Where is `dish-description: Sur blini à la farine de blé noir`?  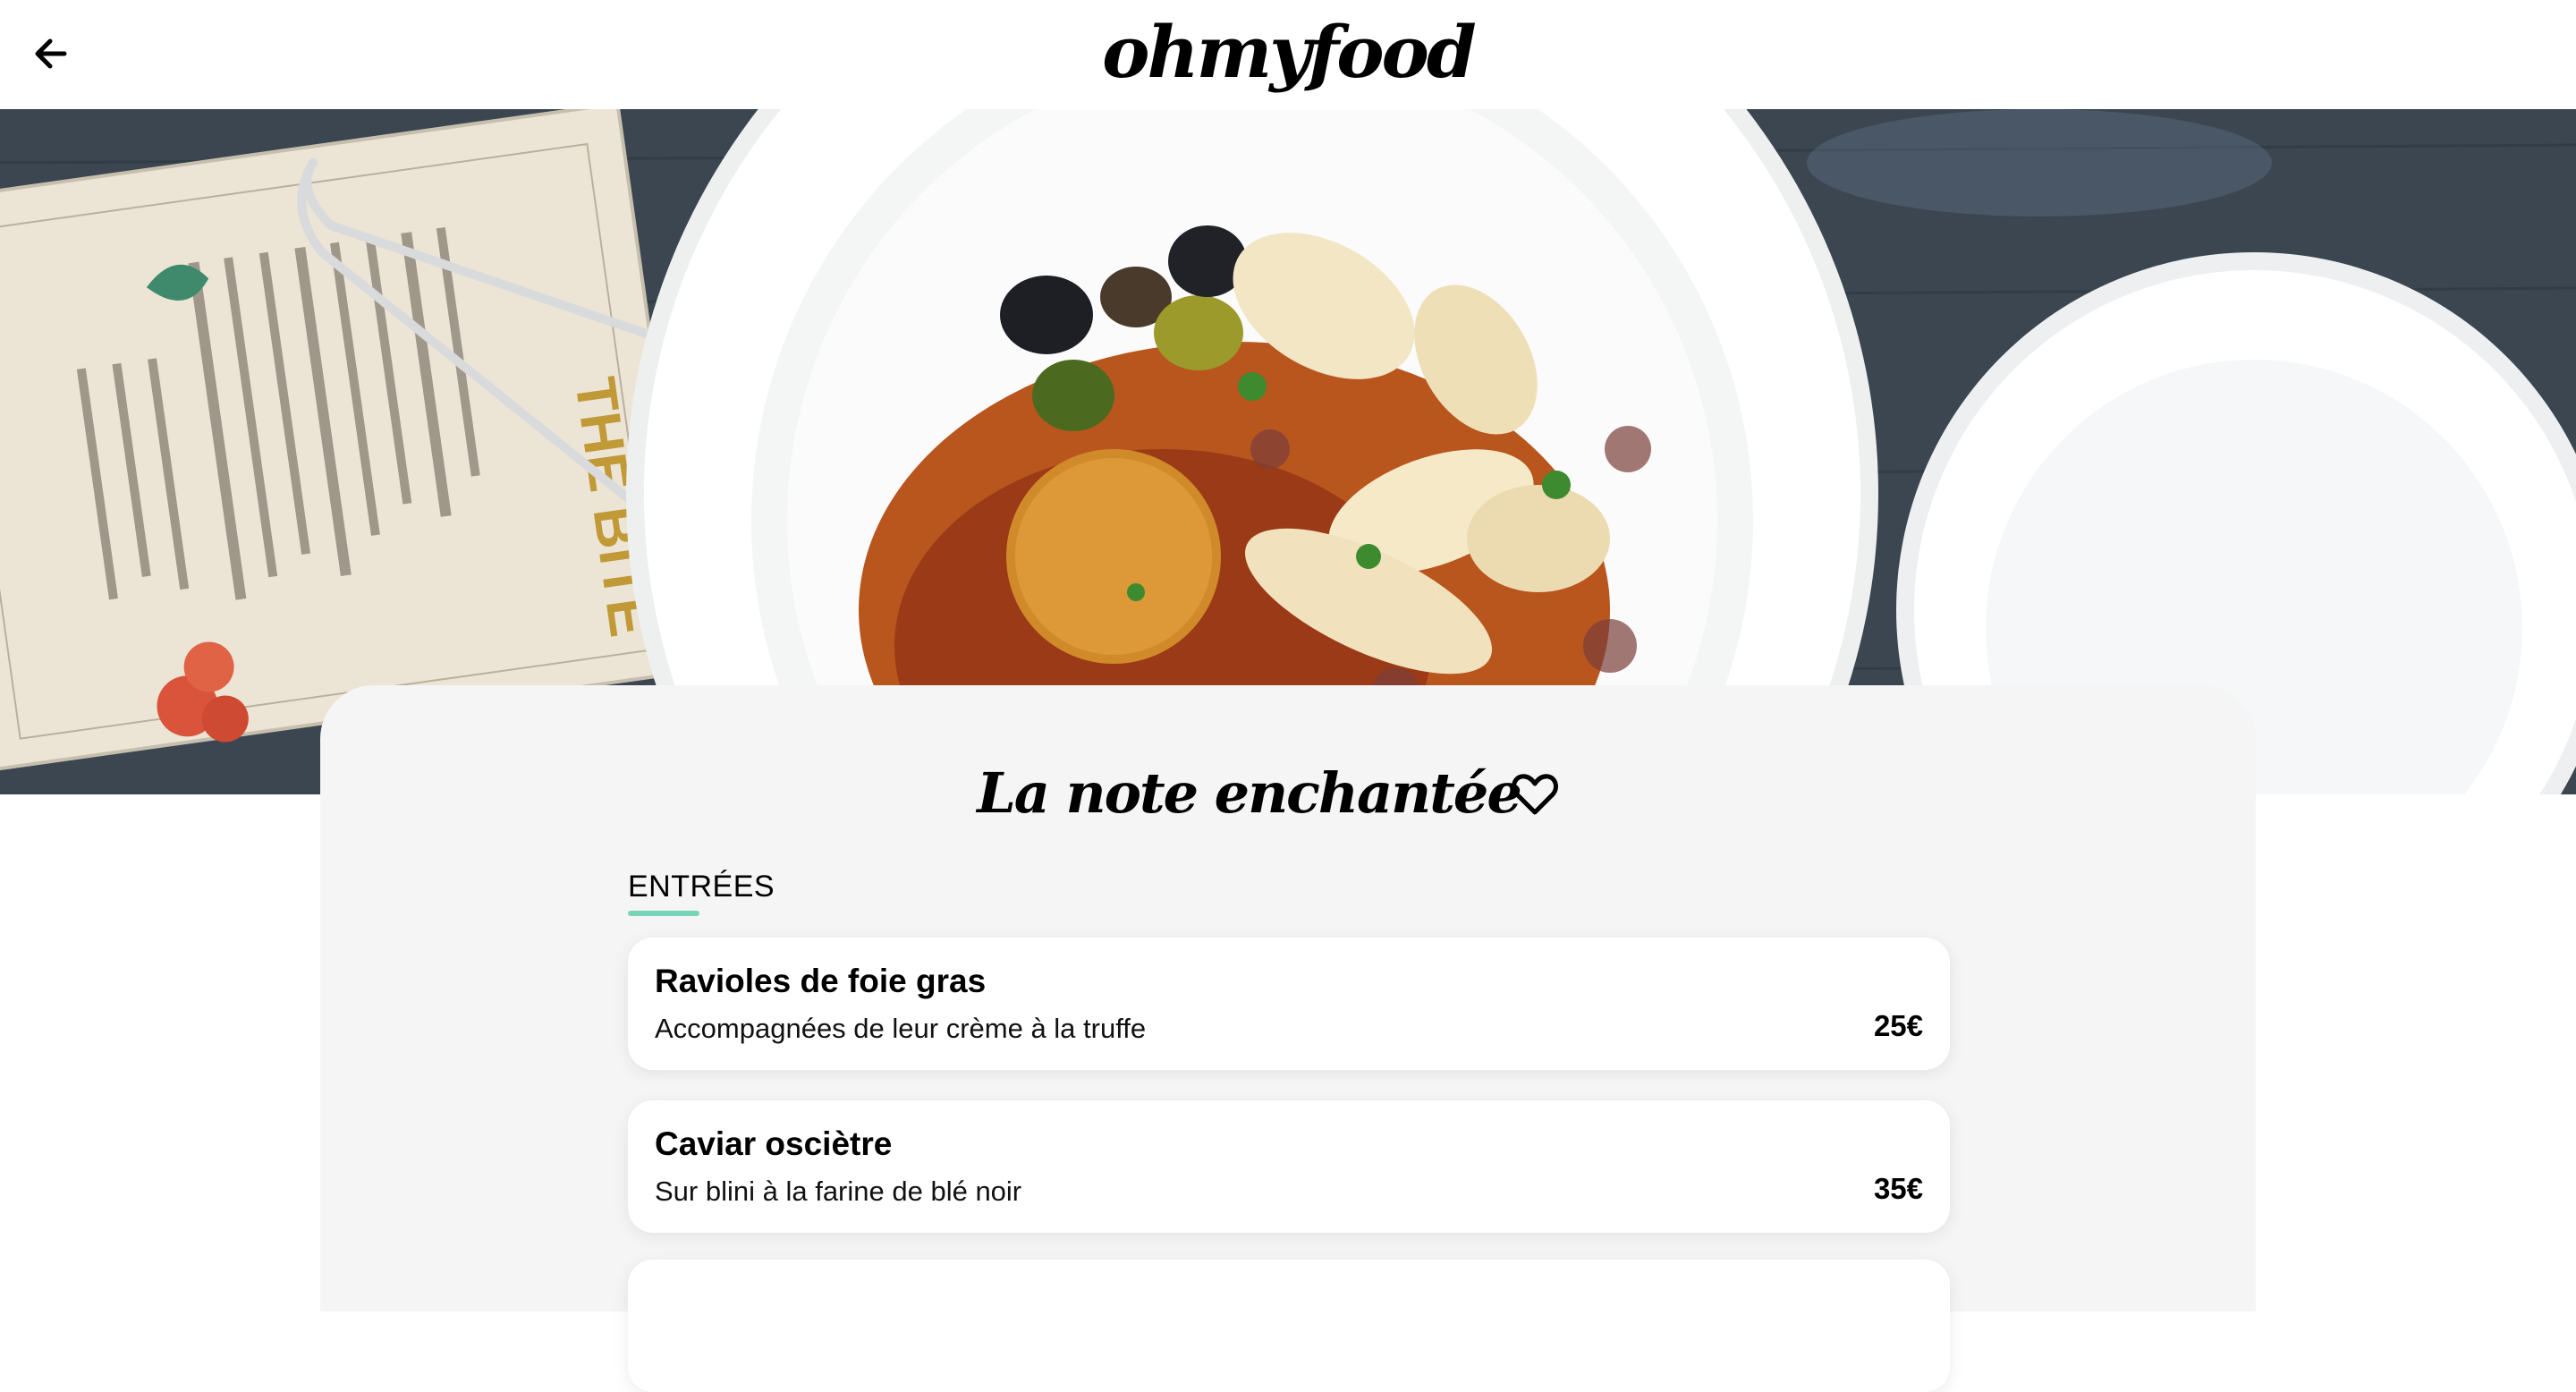
dish-description: Sur blini à la farine de blé noir is located at coordinates (838, 1191).